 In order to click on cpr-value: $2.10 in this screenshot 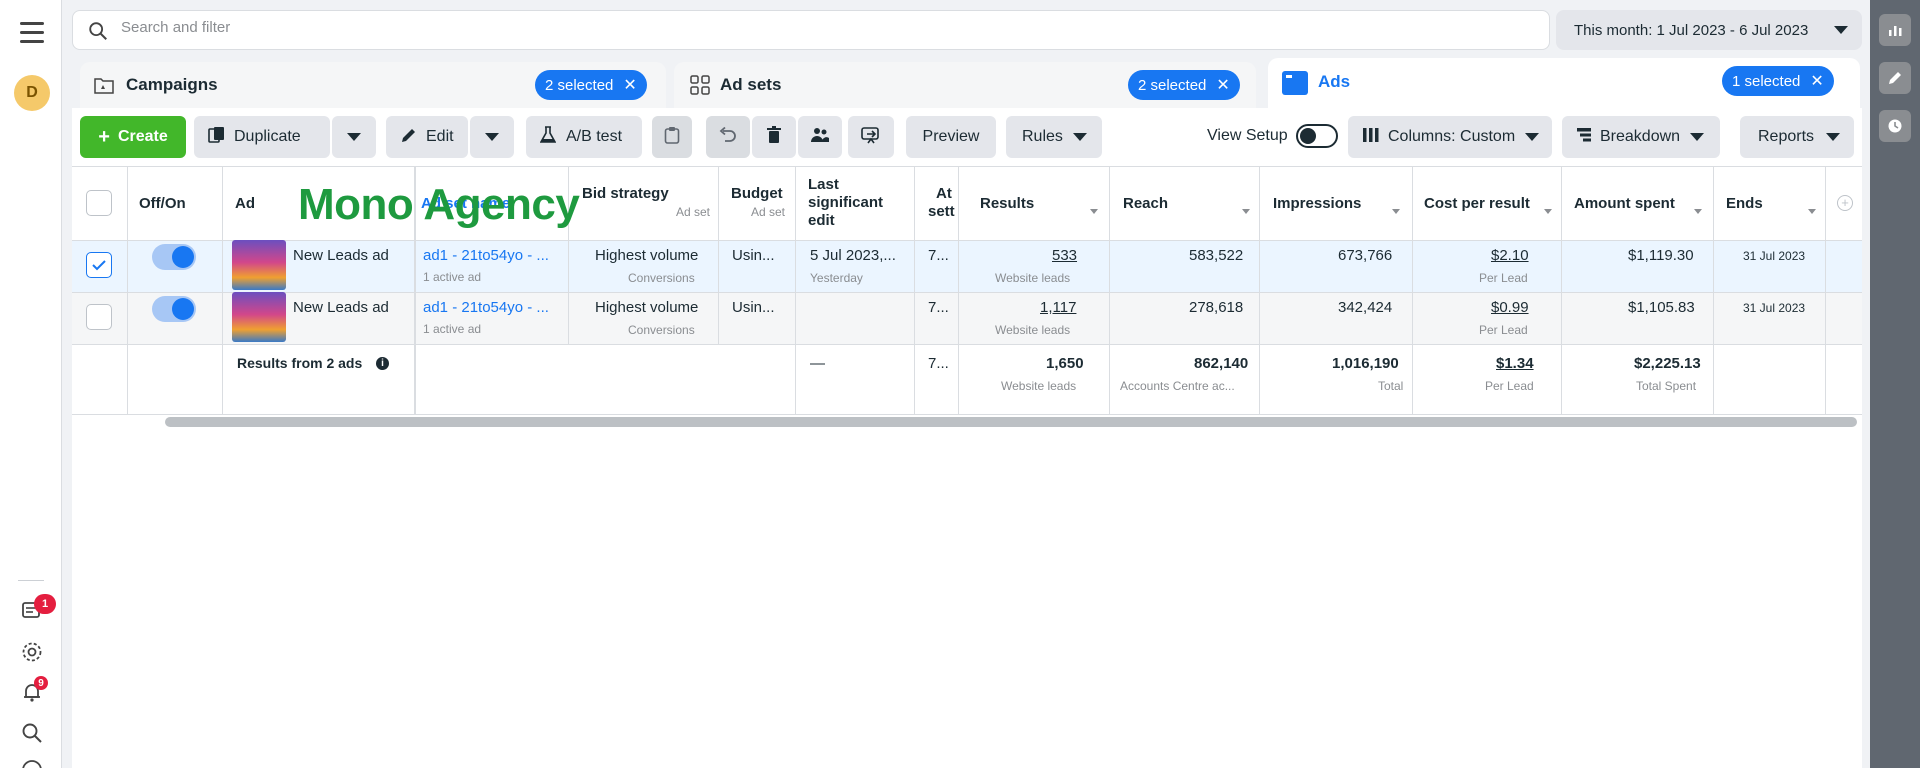, I will do `click(1510, 255)`.